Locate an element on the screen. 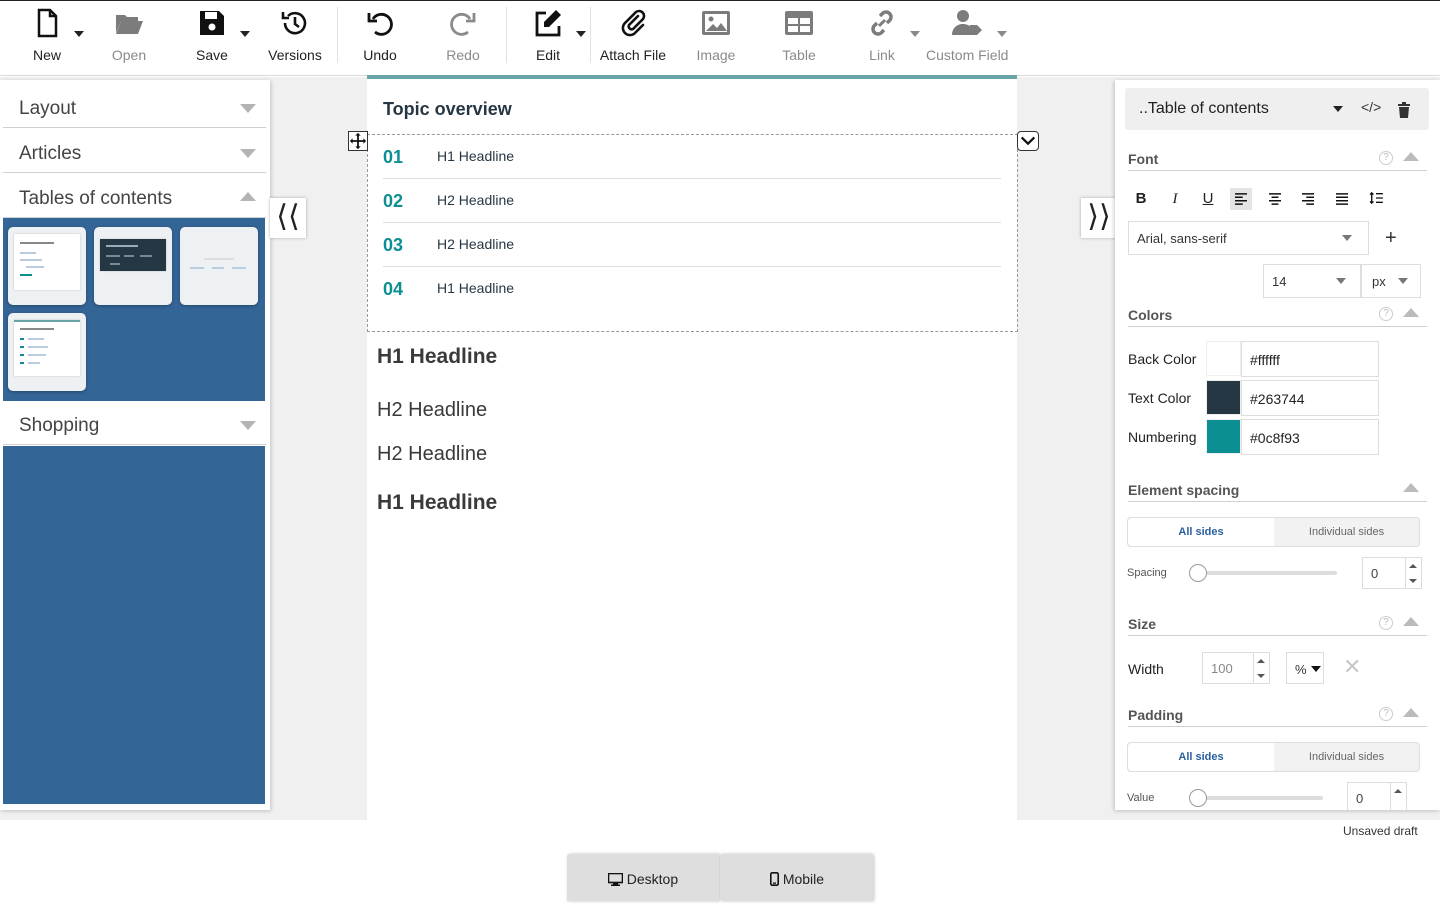  save-dropdown-caret is located at coordinates (245, 34).